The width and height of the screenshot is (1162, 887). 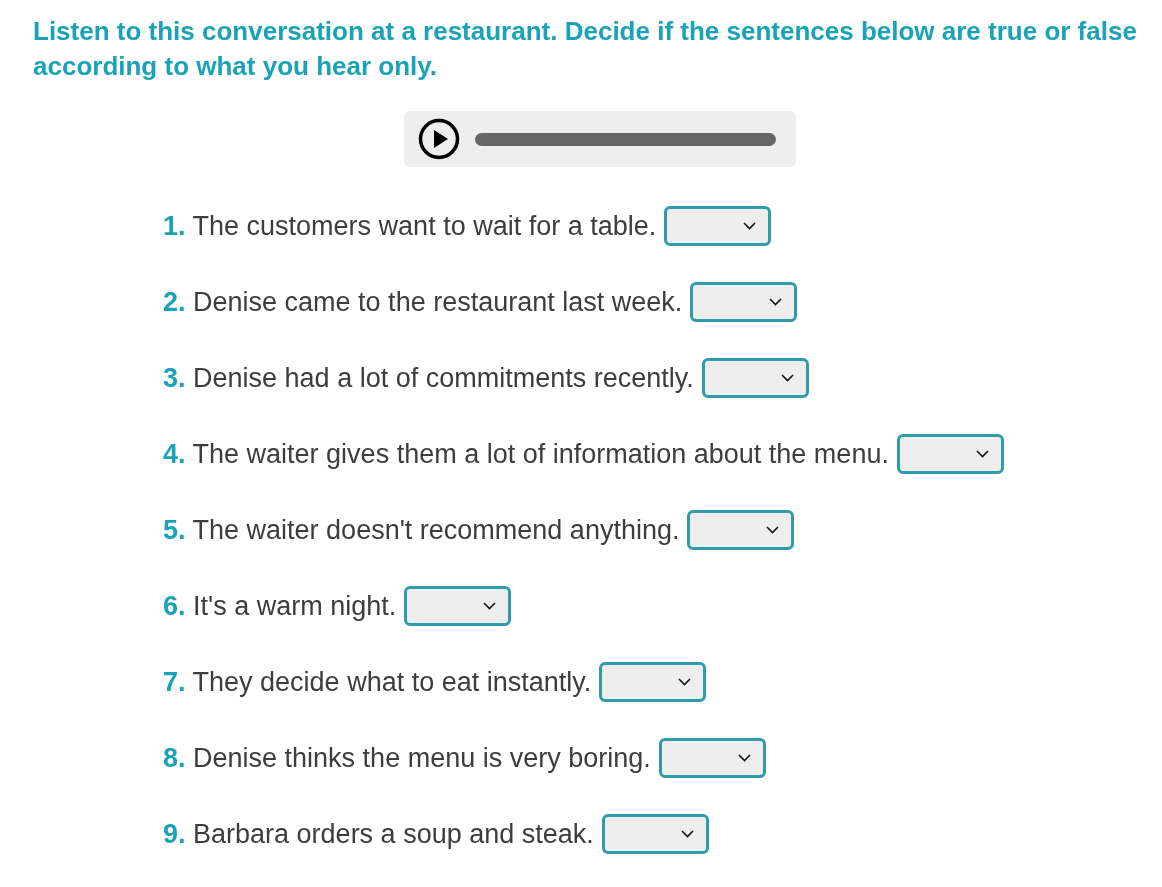 I want to click on instructions-heading: Listen to this conversation at a restaurant. Decide if the sentences below are true or false according to what you hear only., so click(x=585, y=49).